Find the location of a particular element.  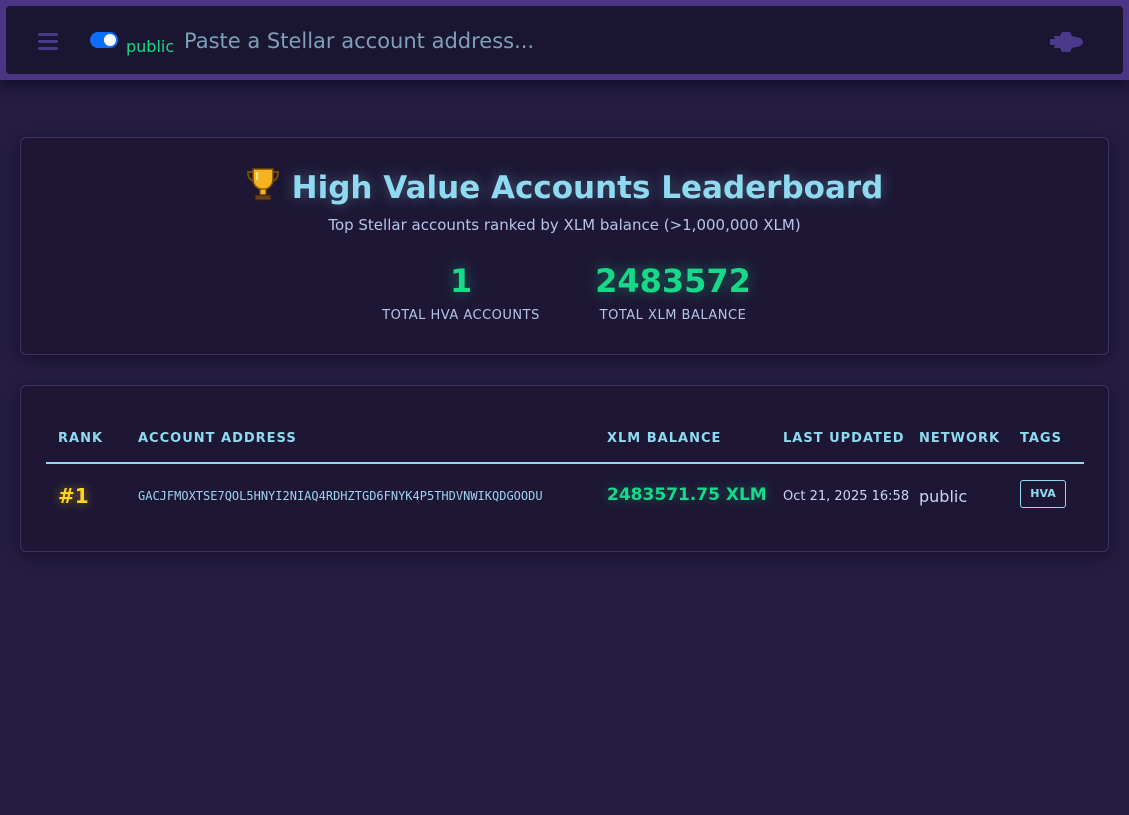

top-bar: public is located at coordinates (564, 40).